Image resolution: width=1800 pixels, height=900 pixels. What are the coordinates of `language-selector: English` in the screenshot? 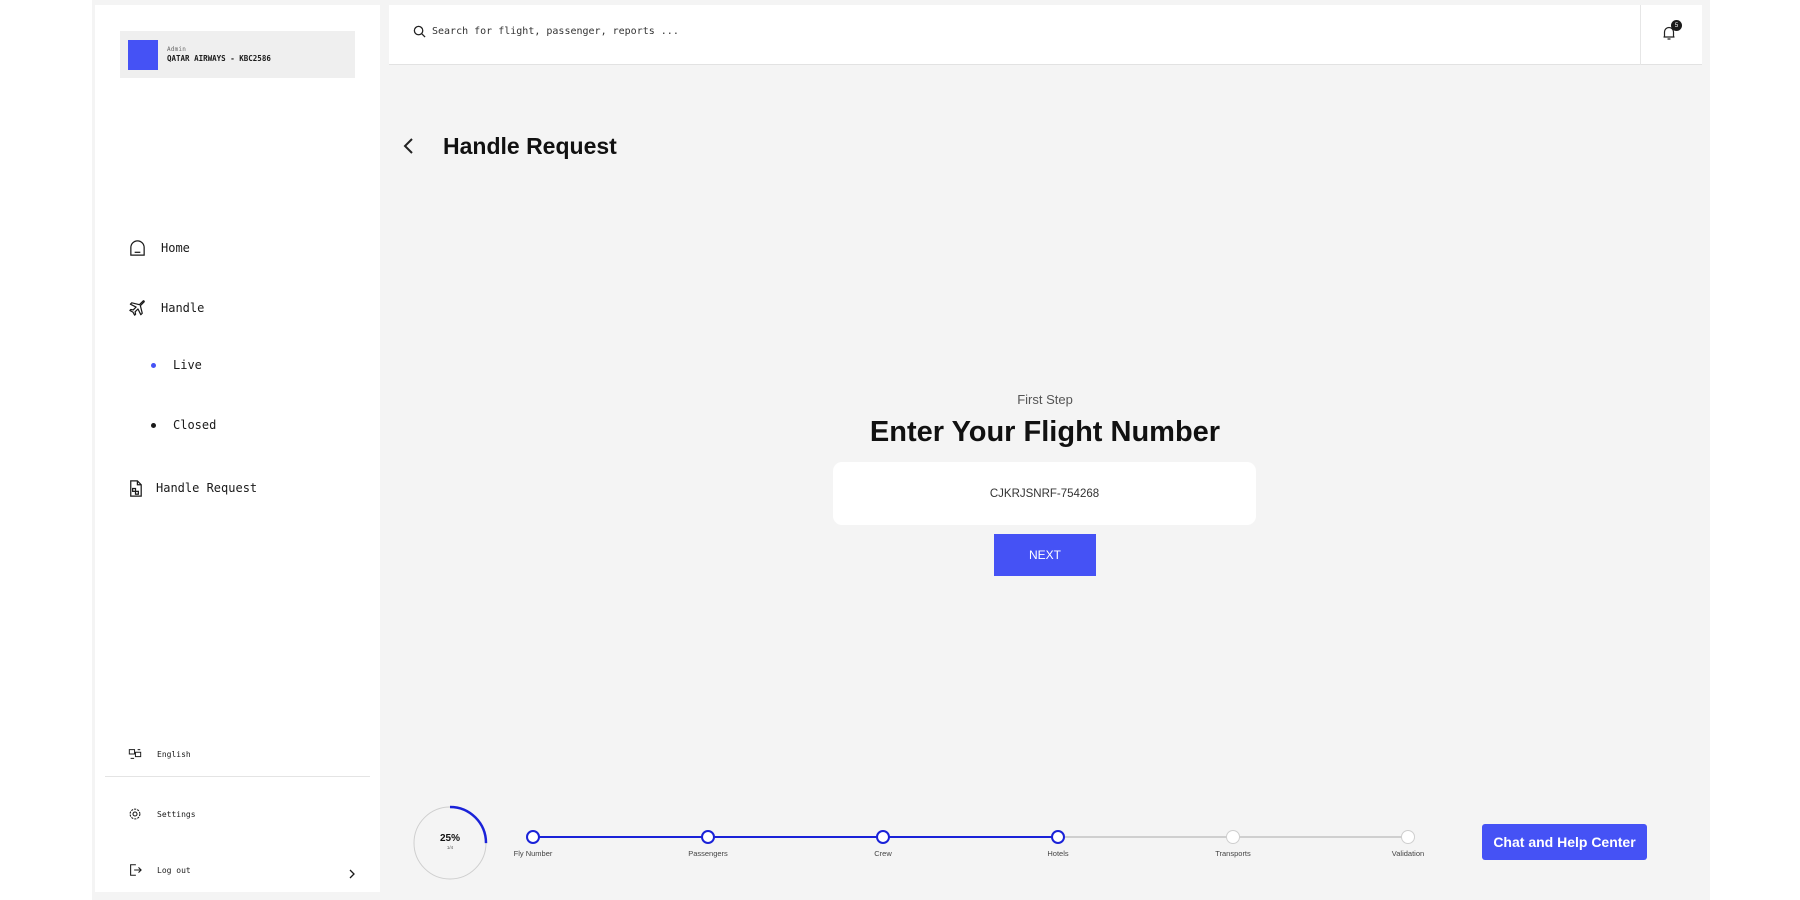 It's located at (159, 754).